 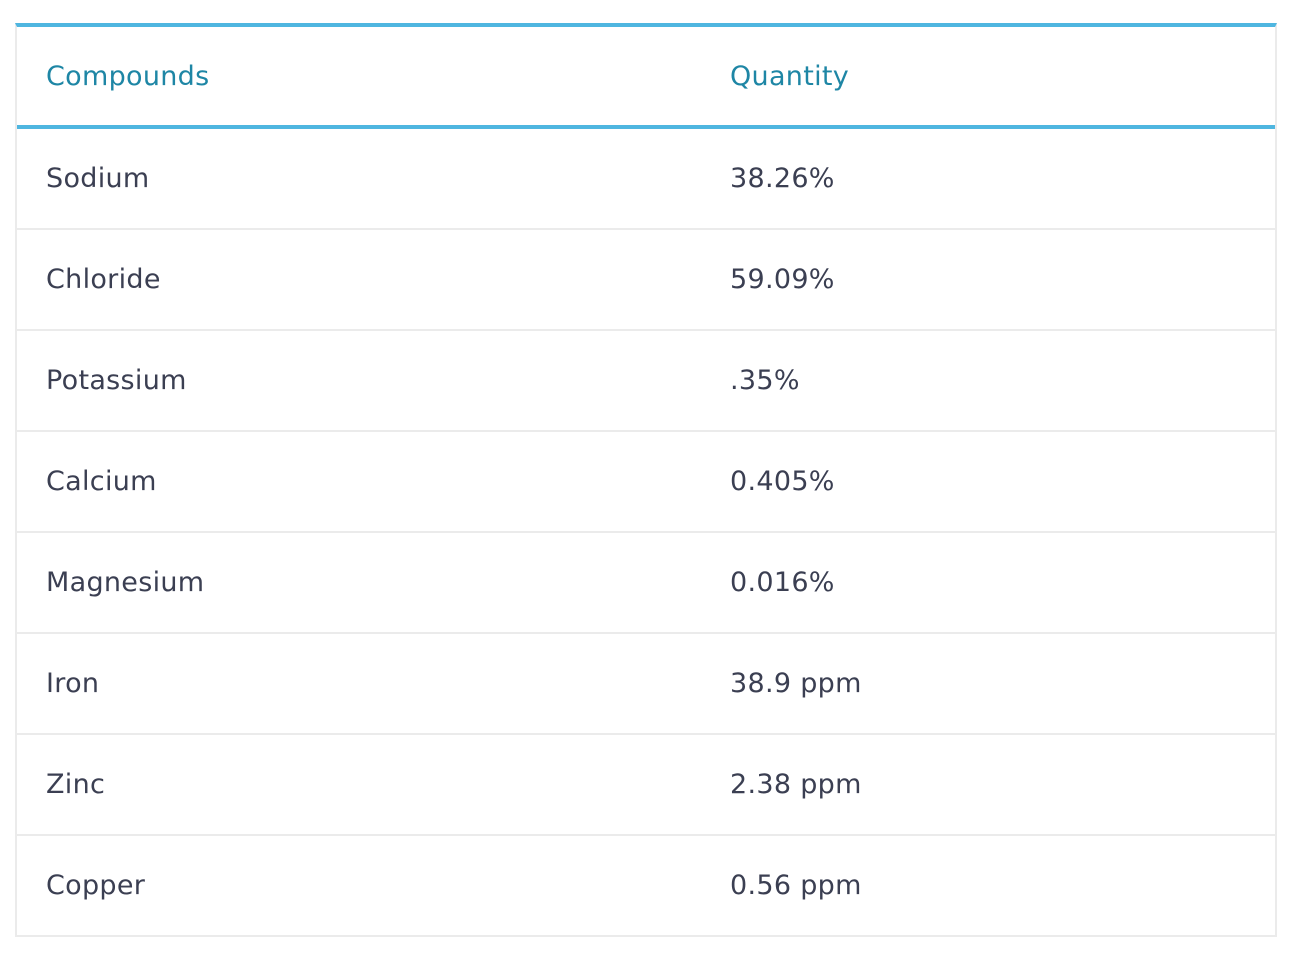 What do you see at coordinates (988, 381) in the screenshot?
I see `quantity-cell: .35%` at bounding box center [988, 381].